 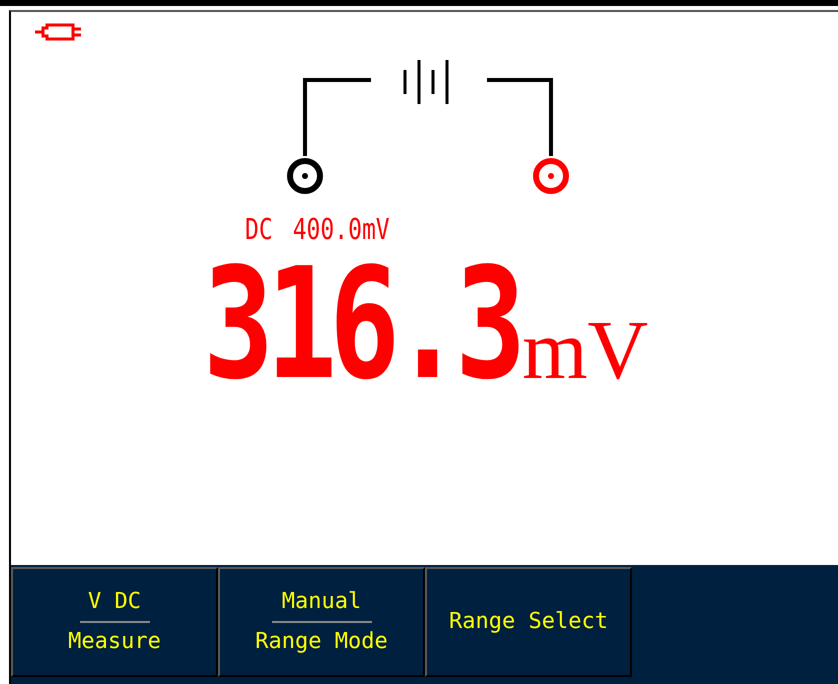 What do you see at coordinates (585, 351) in the screenshot?
I see `reading-unit: mV` at bounding box center [585, 351].